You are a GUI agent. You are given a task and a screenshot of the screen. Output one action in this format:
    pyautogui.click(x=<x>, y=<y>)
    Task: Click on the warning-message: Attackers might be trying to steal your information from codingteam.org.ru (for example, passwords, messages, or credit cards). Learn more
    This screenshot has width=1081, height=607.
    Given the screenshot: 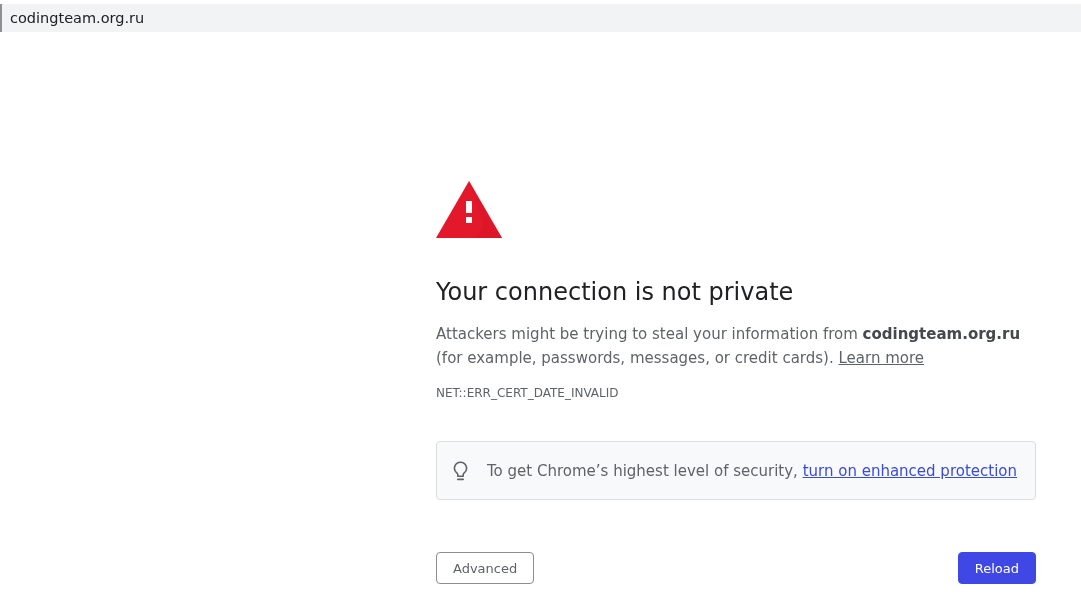 What is the action you would take?
    pyautogui.click(x=729, y=346)
    